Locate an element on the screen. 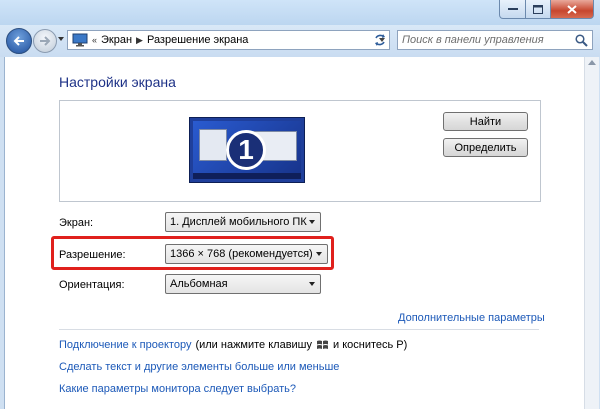 This screenshot has height=409, width=600. scroll-up-arrow-icon is located at coordinates (592, 62).